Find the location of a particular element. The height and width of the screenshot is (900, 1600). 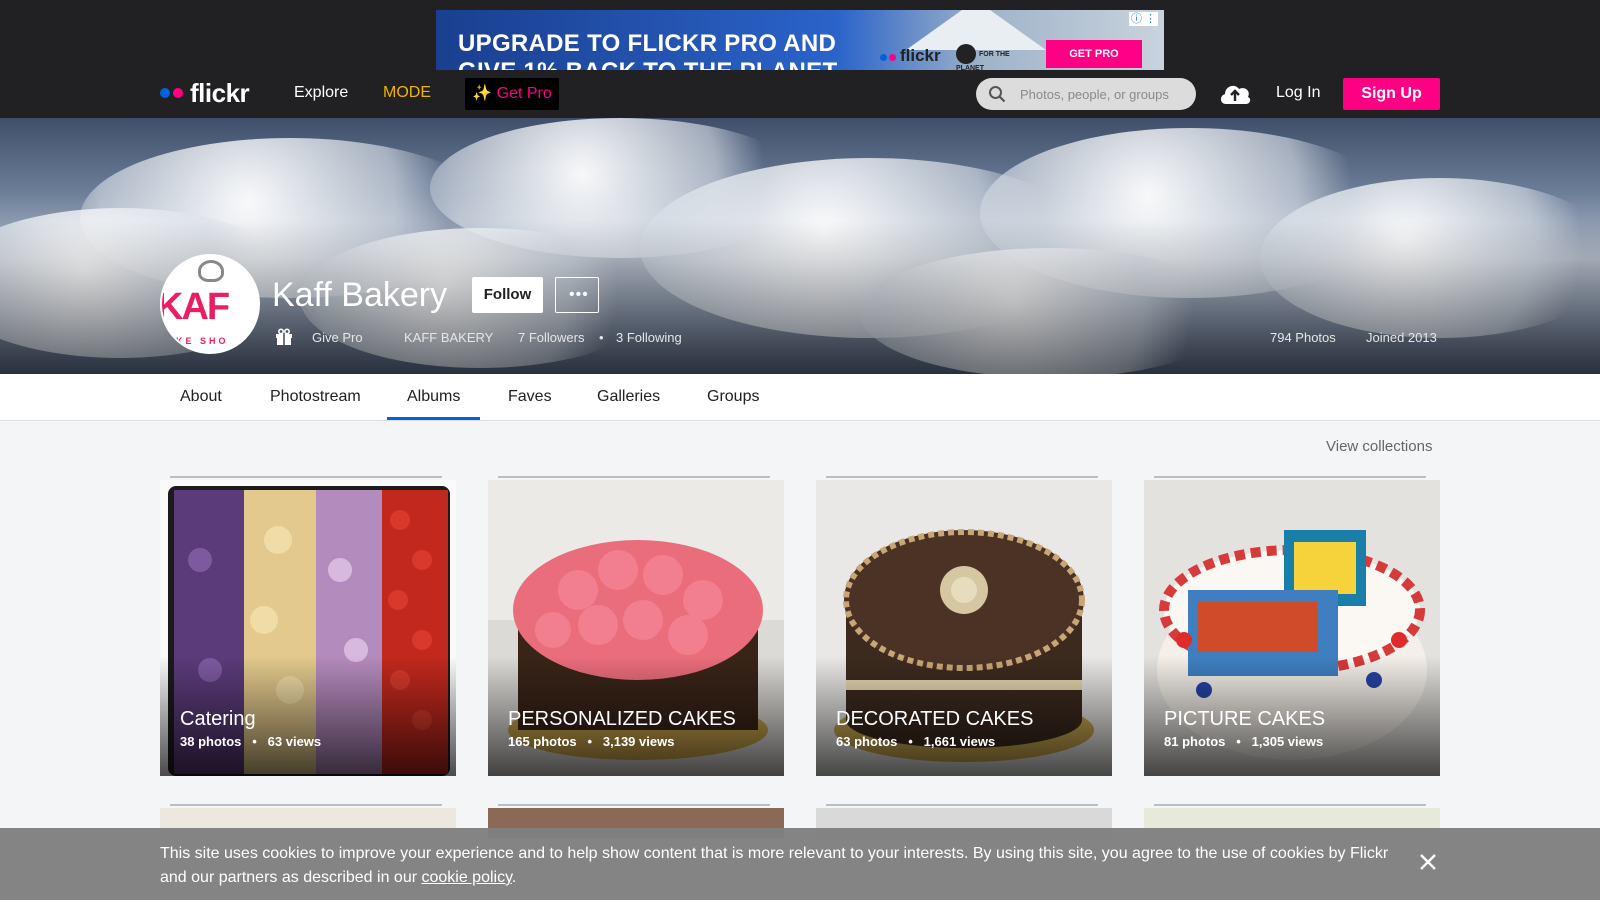

album-stats: 81 photos • 1,305 views is located at coordinates (1244, 741).